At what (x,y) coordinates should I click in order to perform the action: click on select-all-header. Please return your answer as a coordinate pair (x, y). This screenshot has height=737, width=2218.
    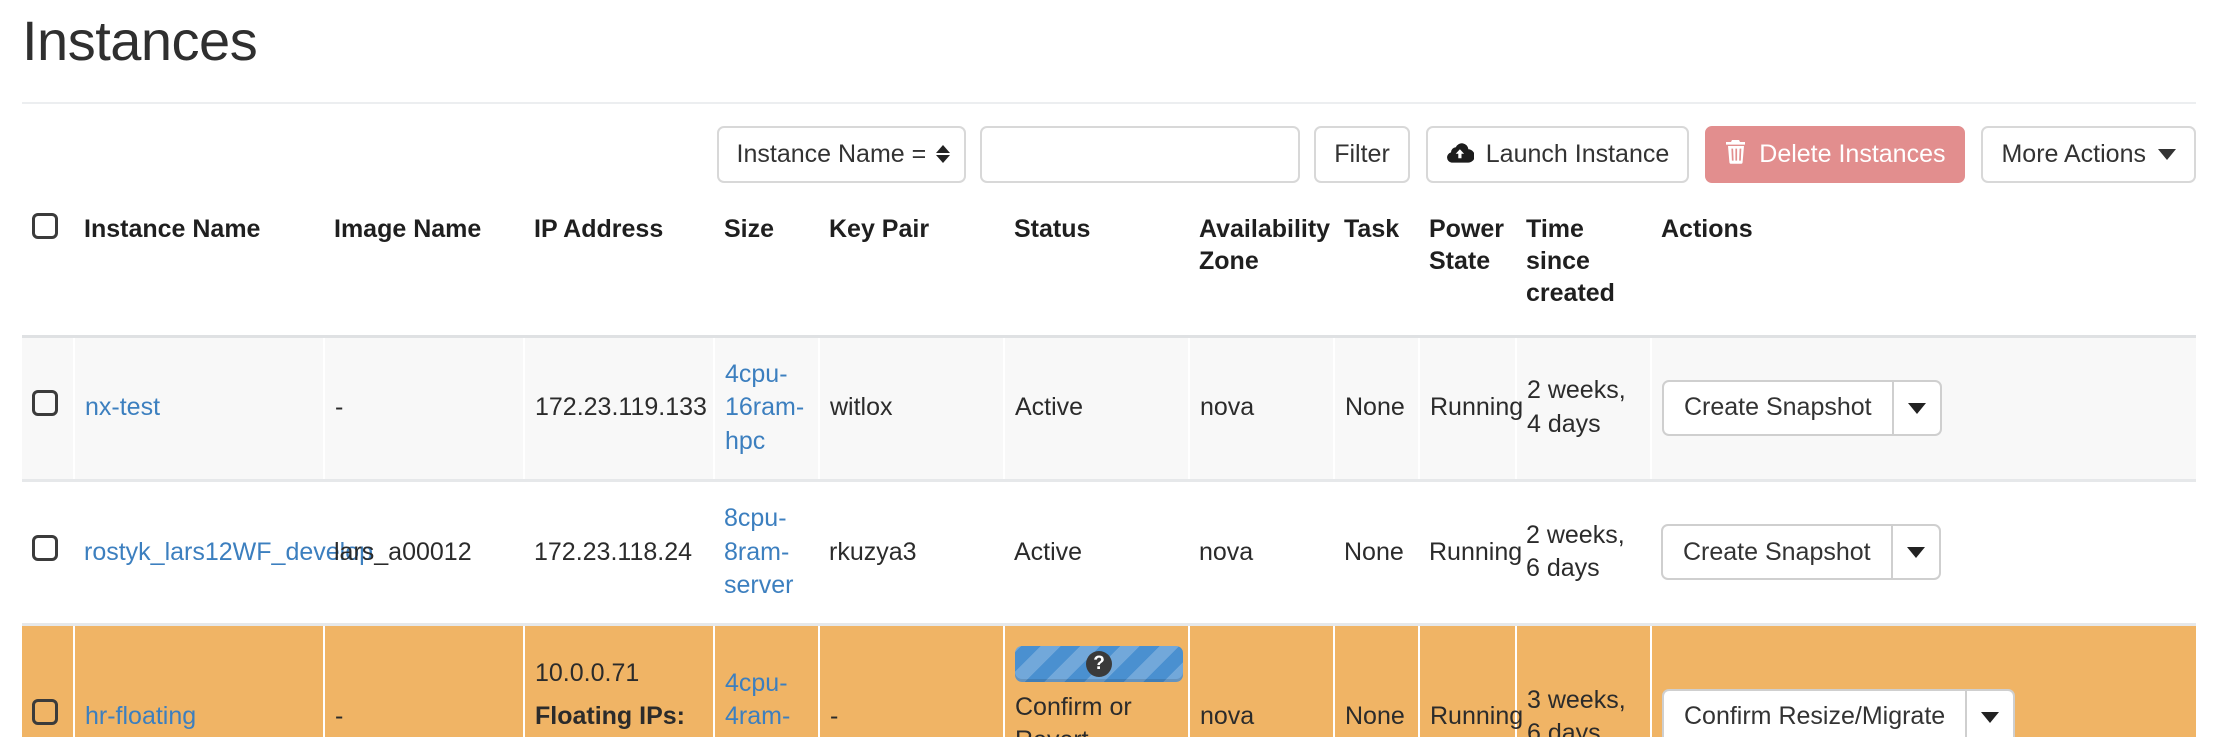
    Looking at the image, I should click on (48, 269).